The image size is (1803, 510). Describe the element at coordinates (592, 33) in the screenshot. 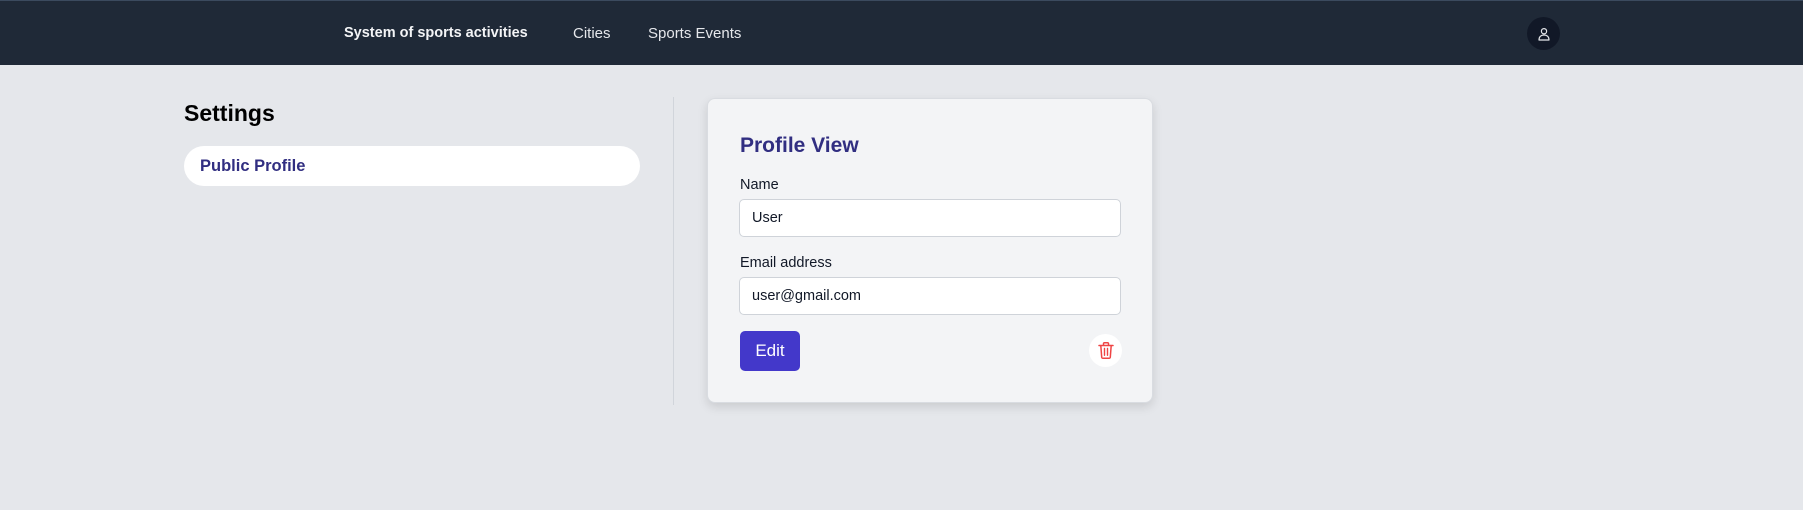

I see `nav-link-cities: Cities` at that location.